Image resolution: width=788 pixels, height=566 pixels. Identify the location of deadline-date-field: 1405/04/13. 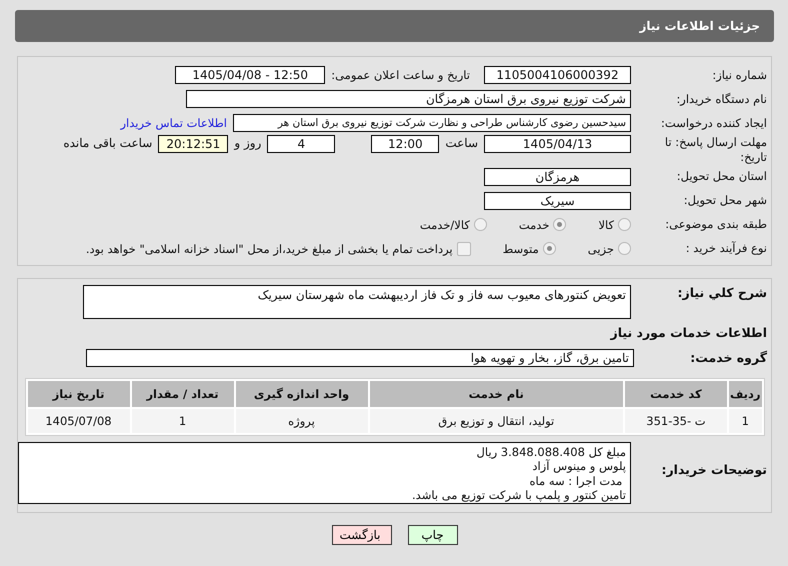
(557, 144).